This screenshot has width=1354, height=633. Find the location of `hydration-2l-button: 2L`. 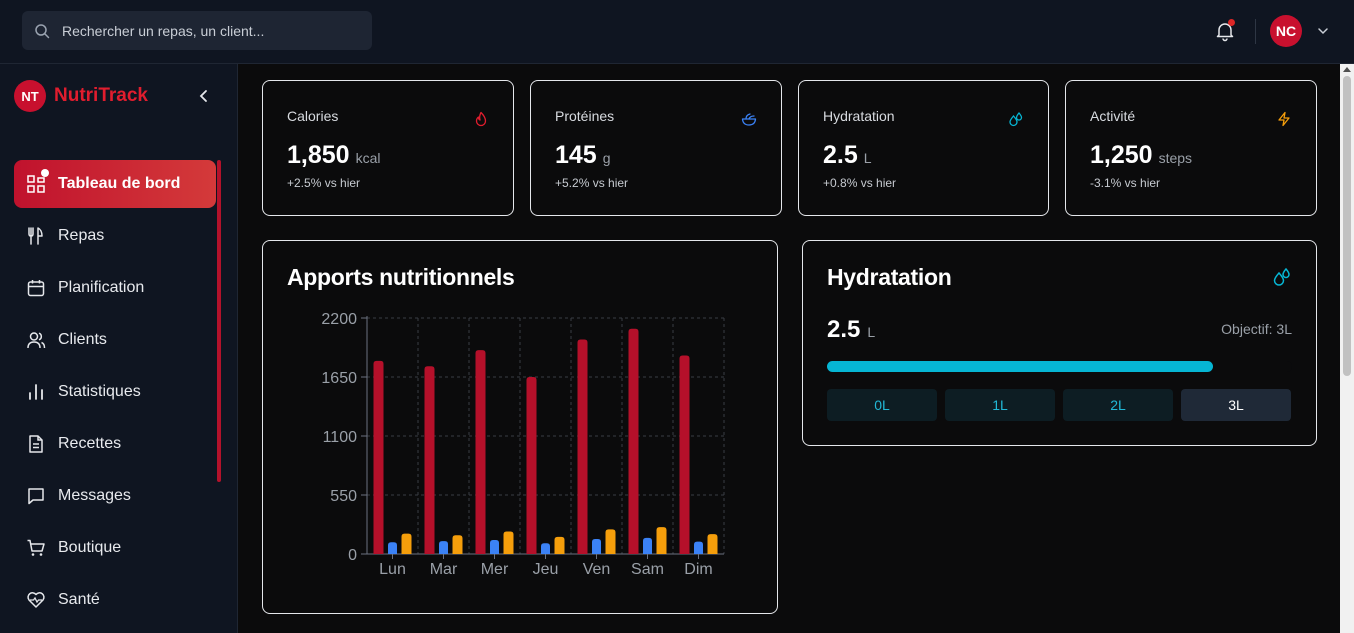

hydration-2l-button: 2L is located at coordinates (1118, 405).